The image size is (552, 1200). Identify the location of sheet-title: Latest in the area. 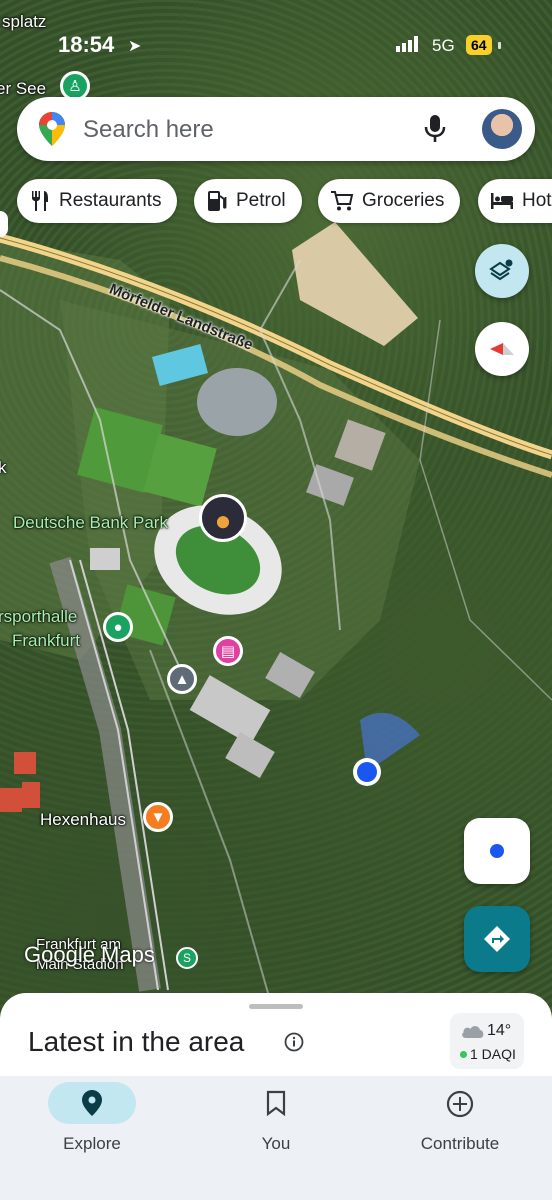
(136, 1041).